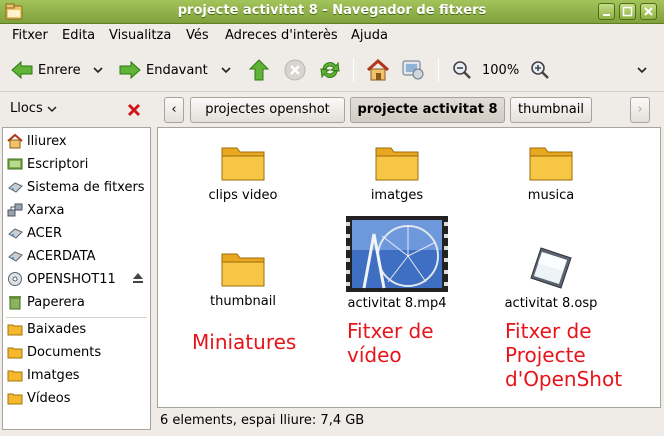  I want to click on toolbar-overflow-button, so click(642, 70).